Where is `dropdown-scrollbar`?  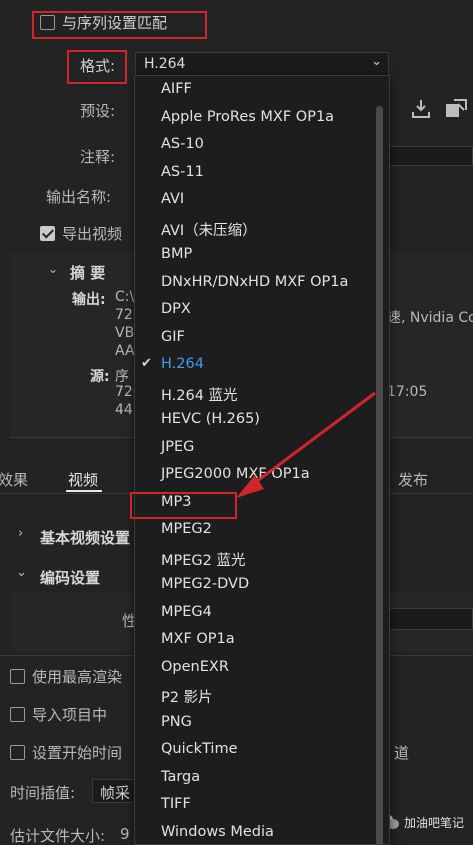 dropdown-scrollbar is located at coordinates (379, 475).